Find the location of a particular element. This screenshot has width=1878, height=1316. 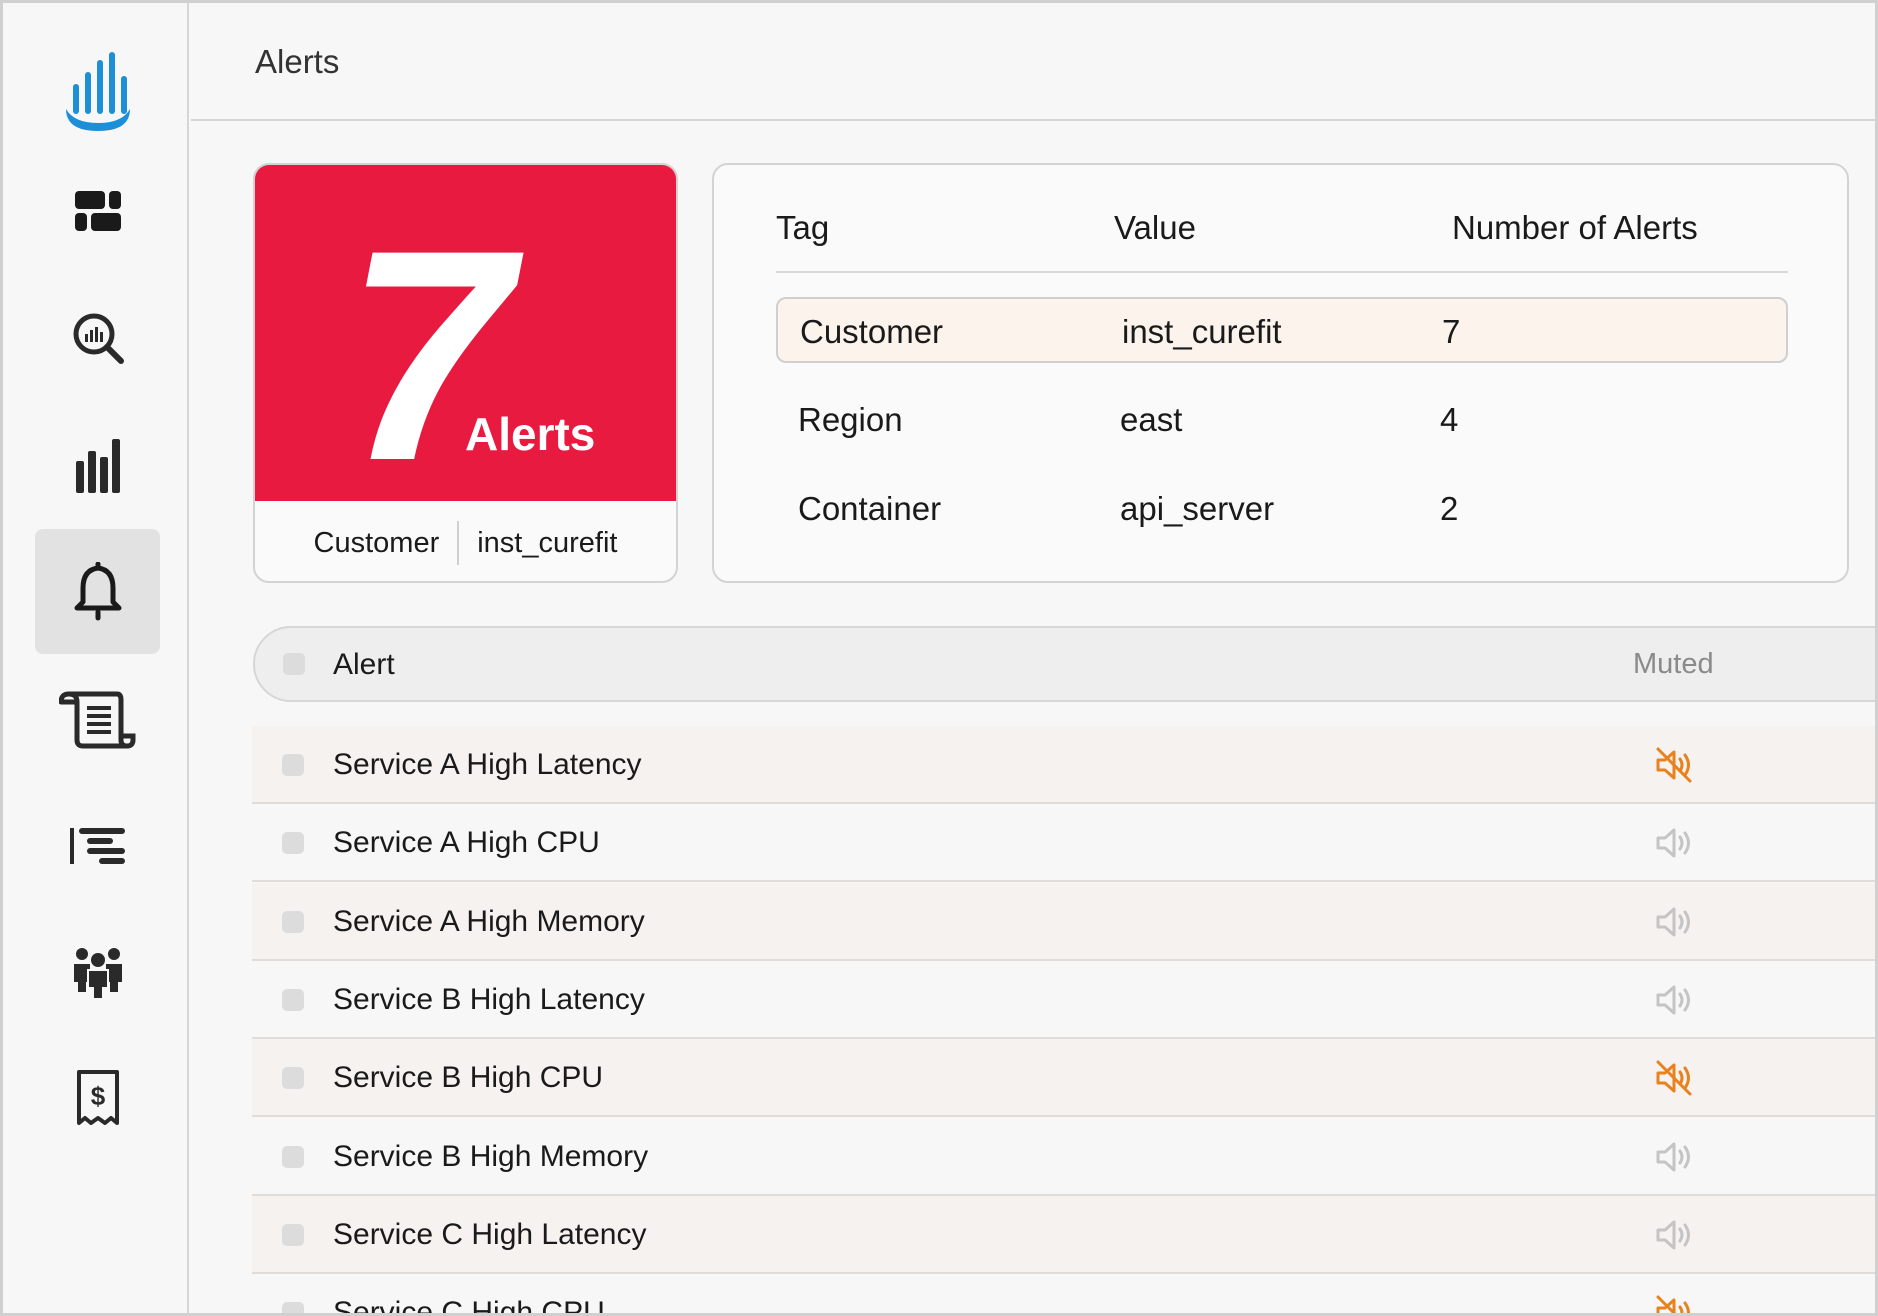

team-icon is located at coordinates (97, 971).